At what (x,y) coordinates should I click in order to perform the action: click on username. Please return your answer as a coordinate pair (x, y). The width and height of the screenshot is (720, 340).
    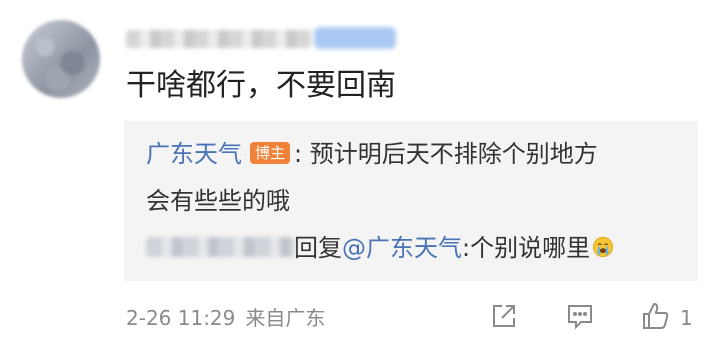
    Looking at the image, I should click on (219, 39).